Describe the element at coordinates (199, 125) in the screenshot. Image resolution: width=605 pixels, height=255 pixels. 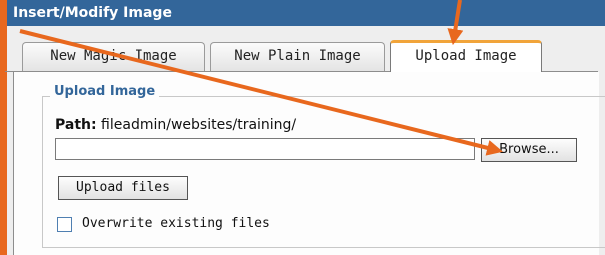
I see `path-value: fileadmin/websites/training/` at that location.